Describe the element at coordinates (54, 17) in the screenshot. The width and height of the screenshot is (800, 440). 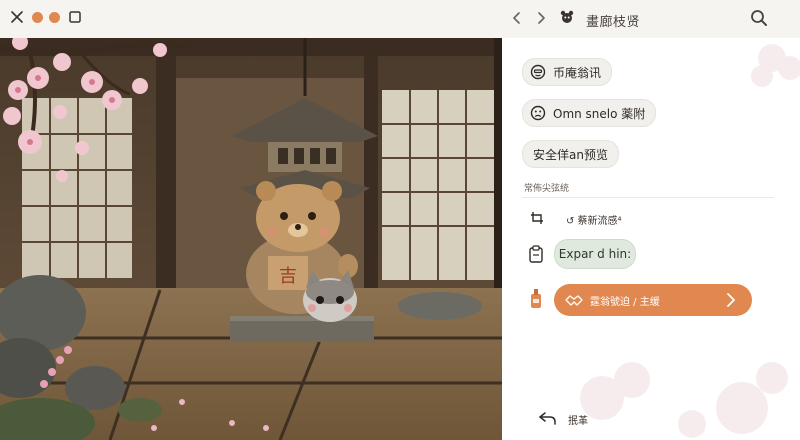
I see `zoom-dot` at that location.